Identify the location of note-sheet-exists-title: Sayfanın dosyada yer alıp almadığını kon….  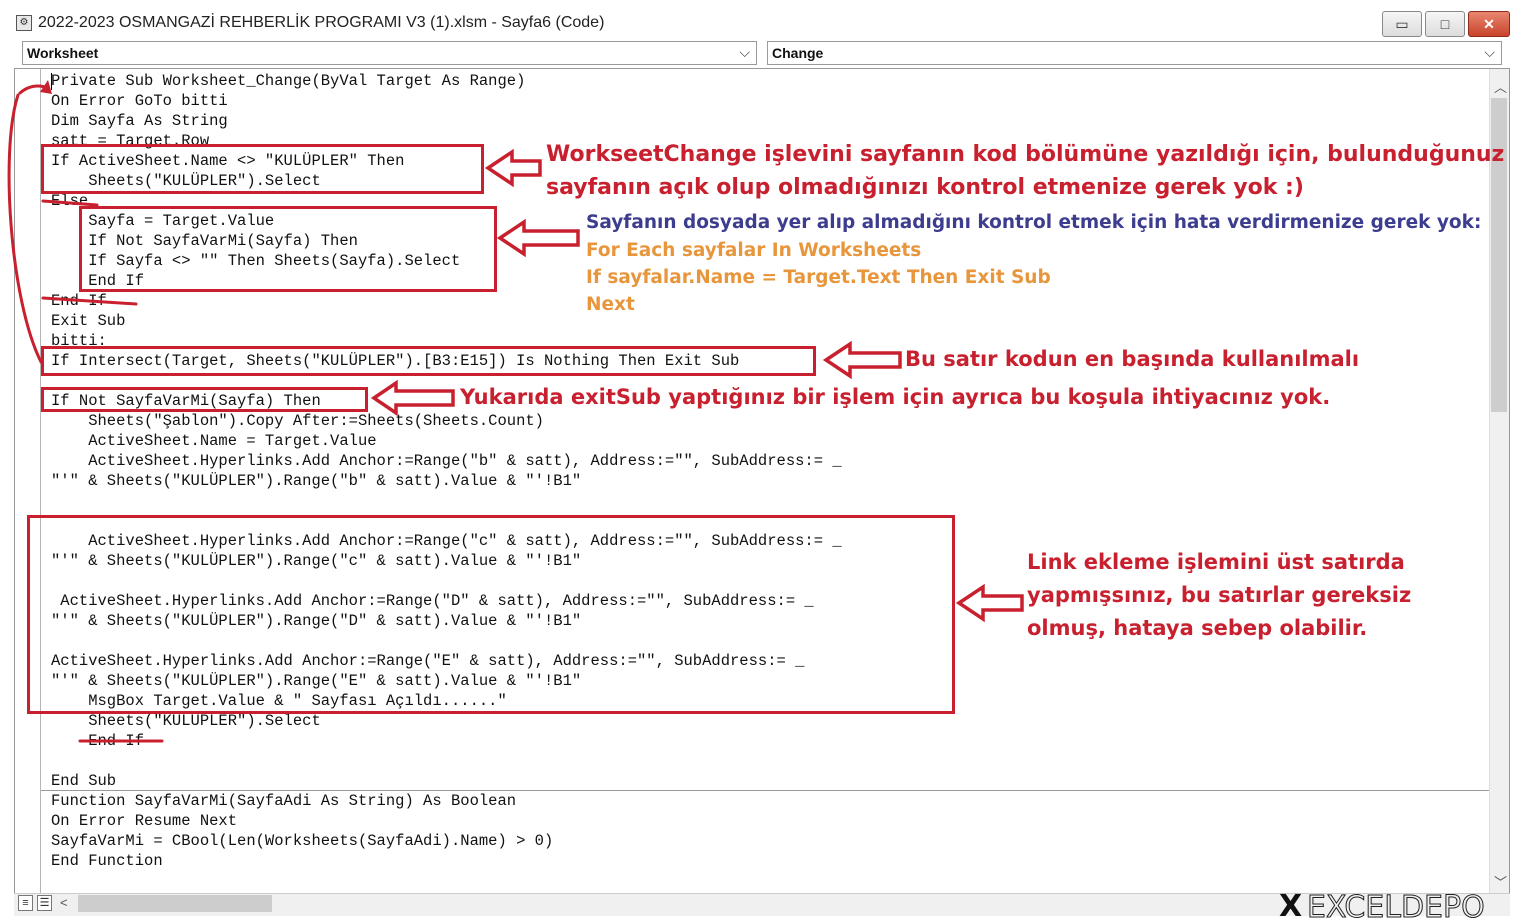
(1034, 222).